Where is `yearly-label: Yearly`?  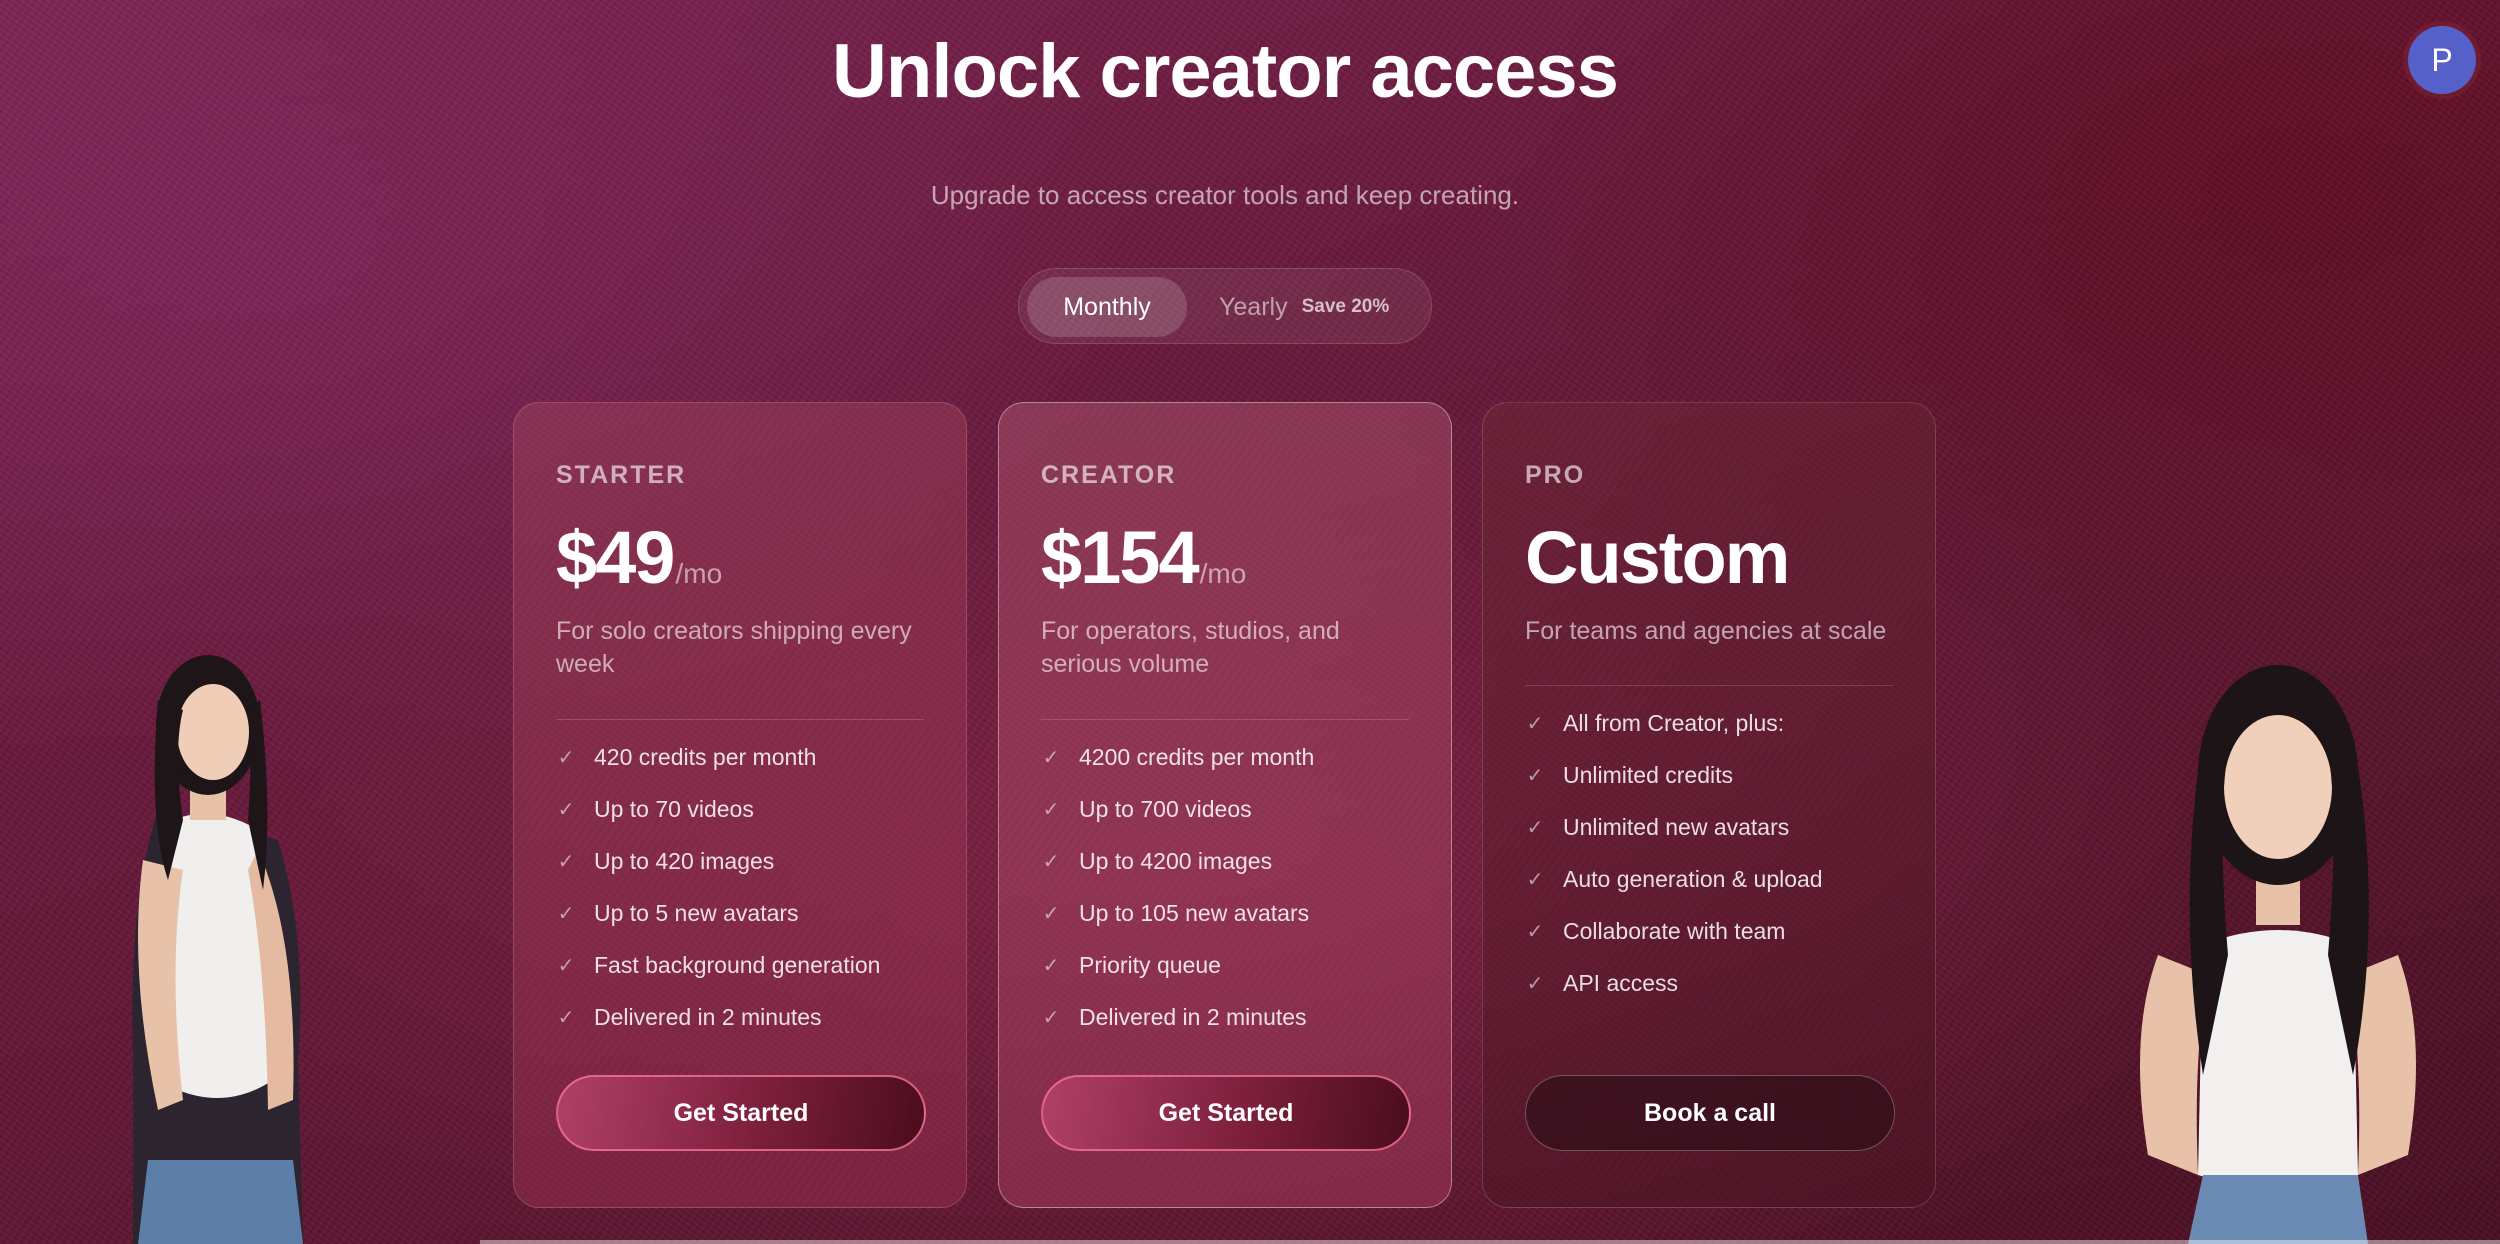
yearly-label: Yearly is located at coordinates (1253, 306).